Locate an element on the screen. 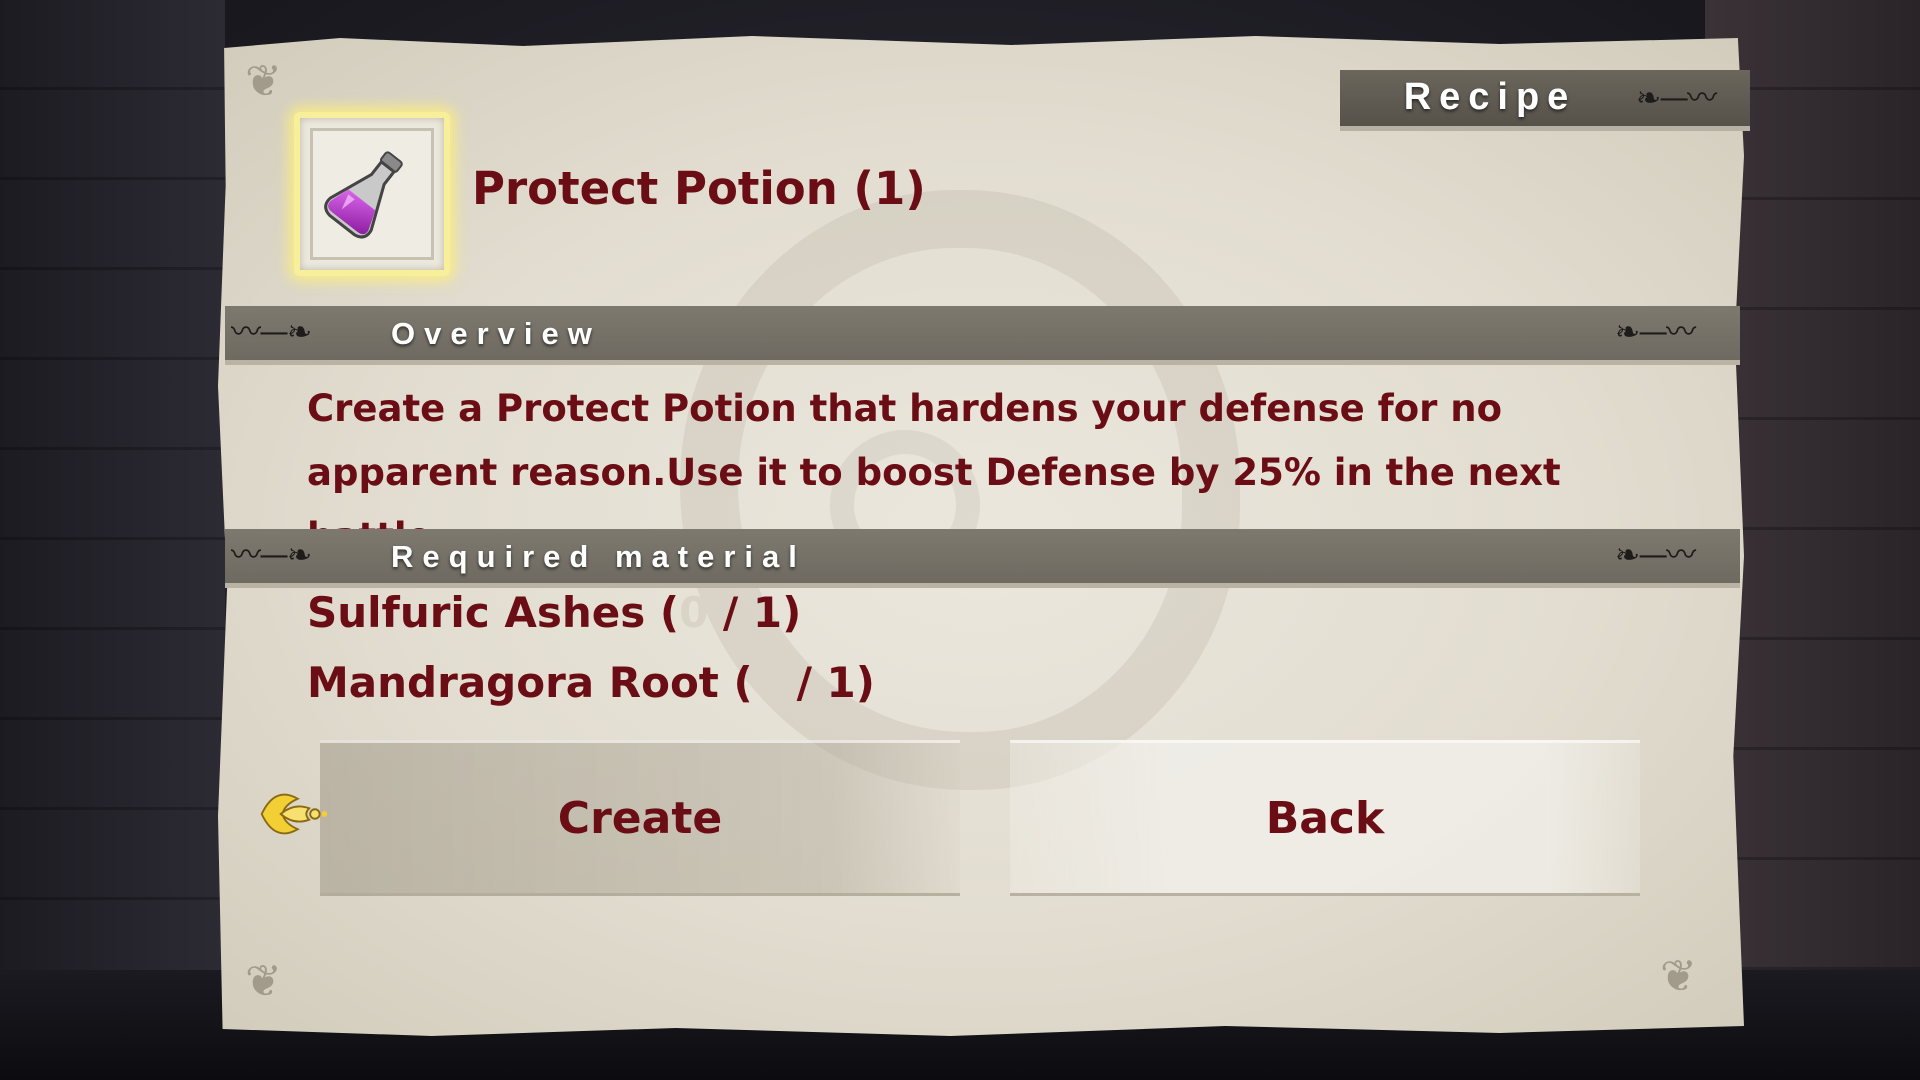 The width and height of the screenshot is (1920, 1080). golden-wing-cursor-icon is located at coordinates (294, 814).